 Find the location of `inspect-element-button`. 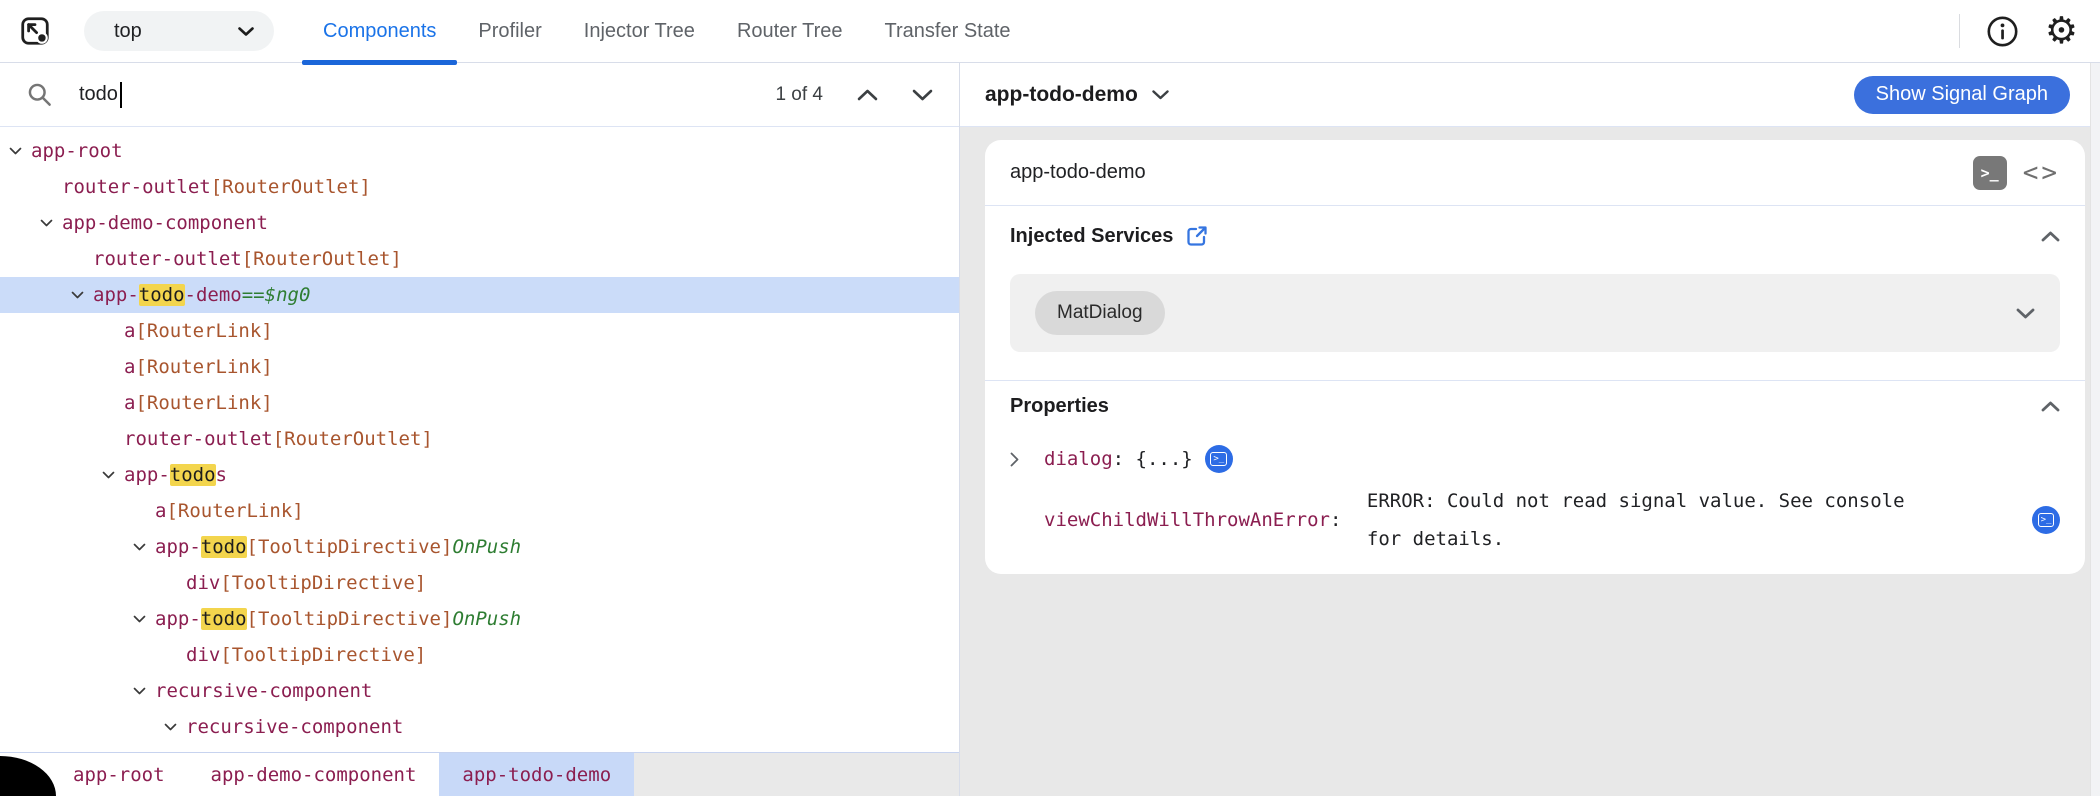

inspect-element-button is located at coordinates (35, 31).